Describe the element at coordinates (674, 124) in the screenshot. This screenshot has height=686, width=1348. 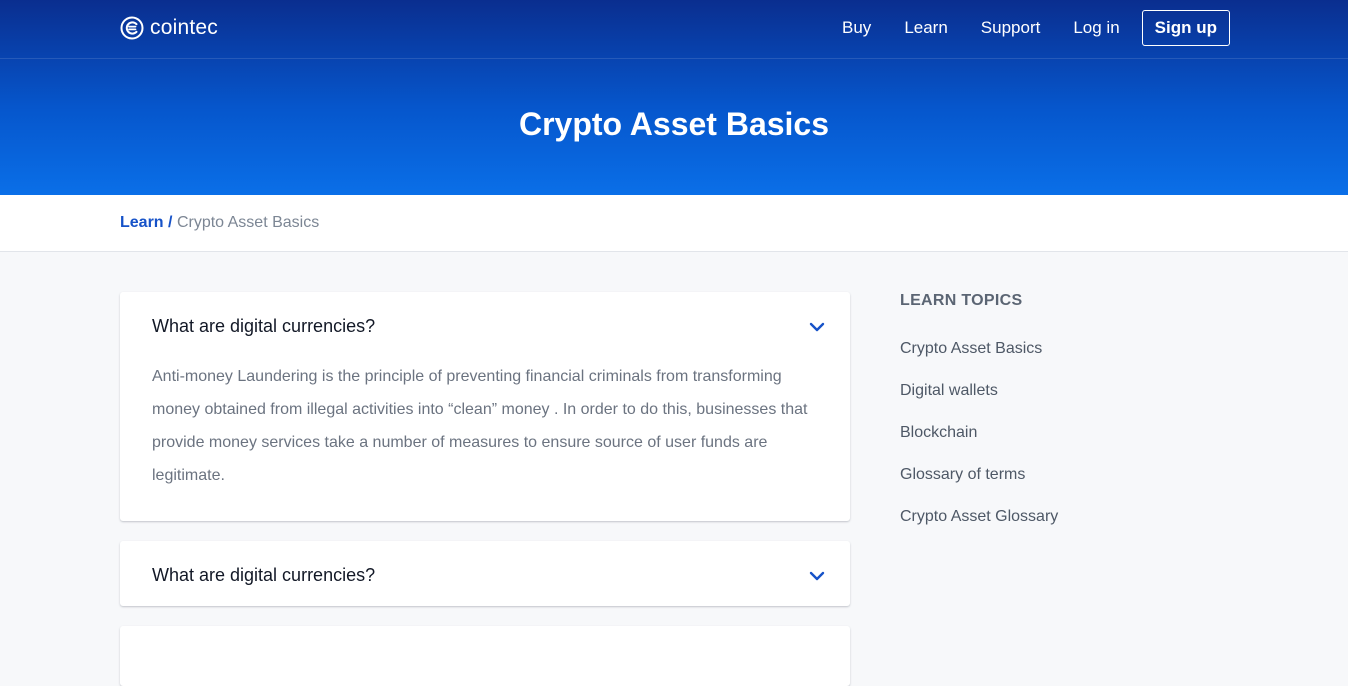
I see `page-title: Crypto Asset Basics` at that location.